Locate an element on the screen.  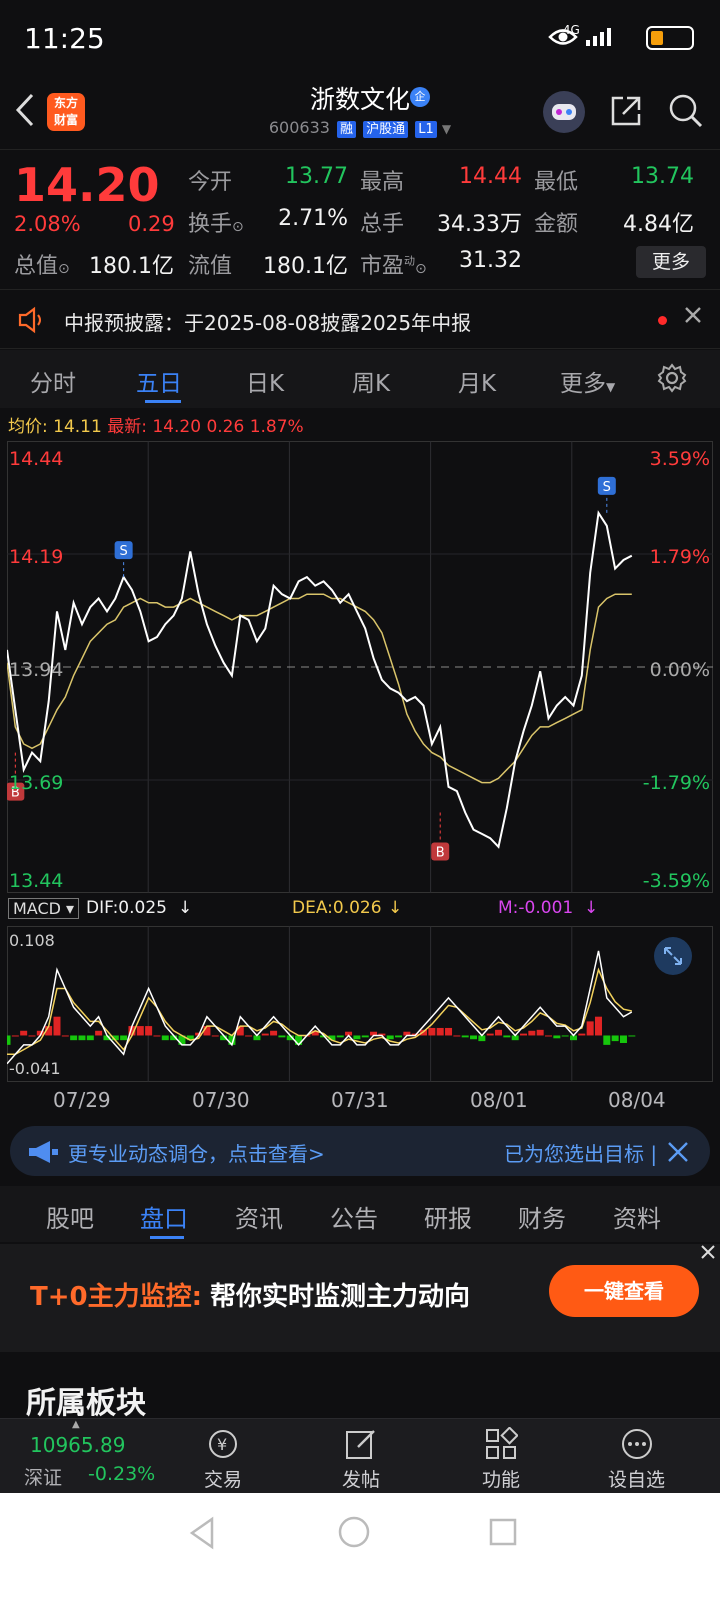
tab-daily-k: 日K is located at coordinates (265, 381).